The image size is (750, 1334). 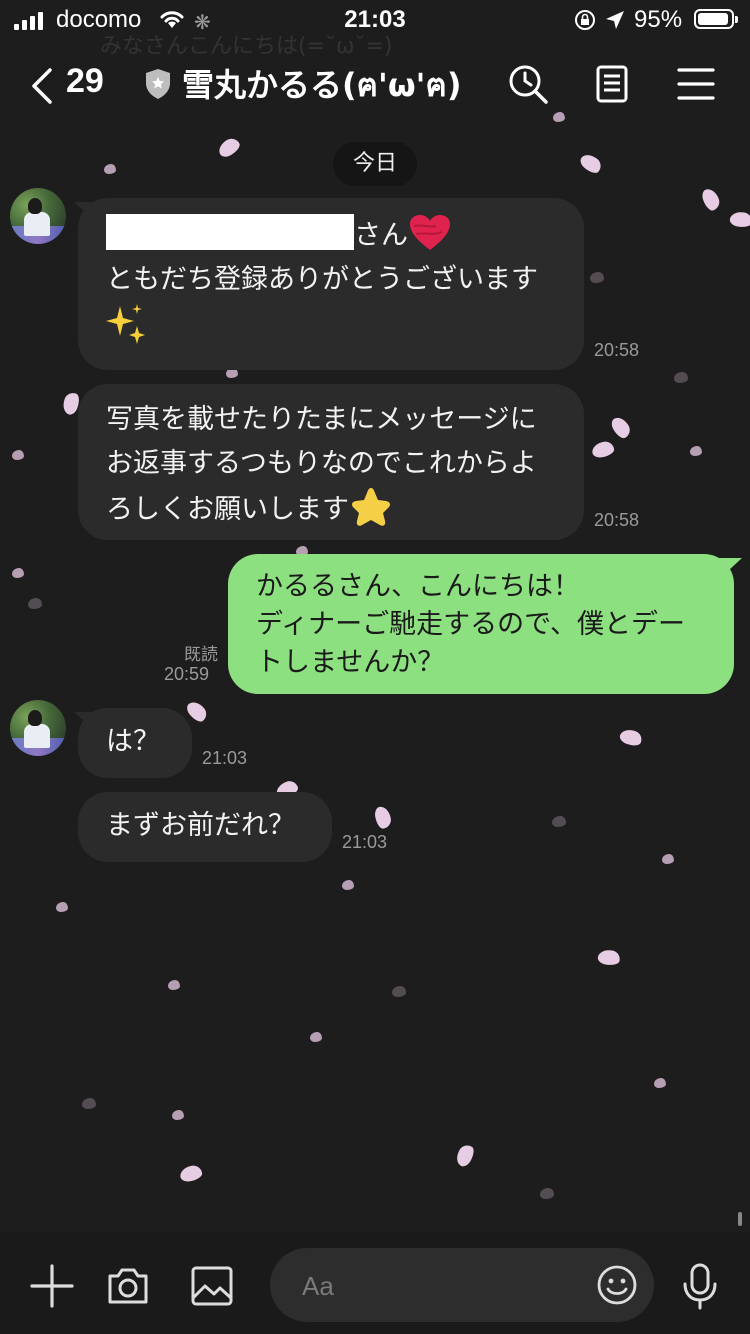 What do you see at coordinates (52, 1286) in the screenshot?
I see `plus-icon` at bounding box center [52, 1286].